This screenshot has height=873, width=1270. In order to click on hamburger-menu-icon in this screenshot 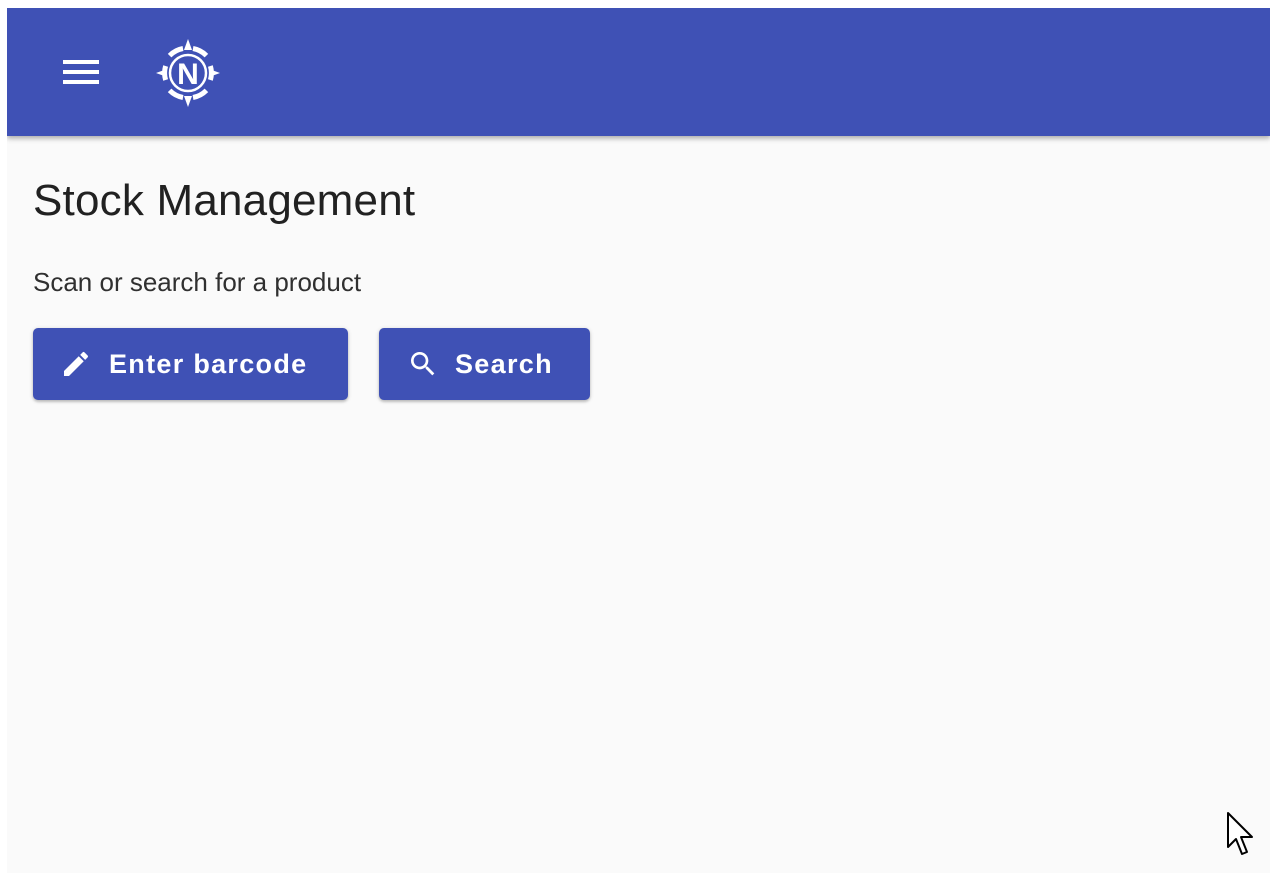, I will do `click(81, 72)`.